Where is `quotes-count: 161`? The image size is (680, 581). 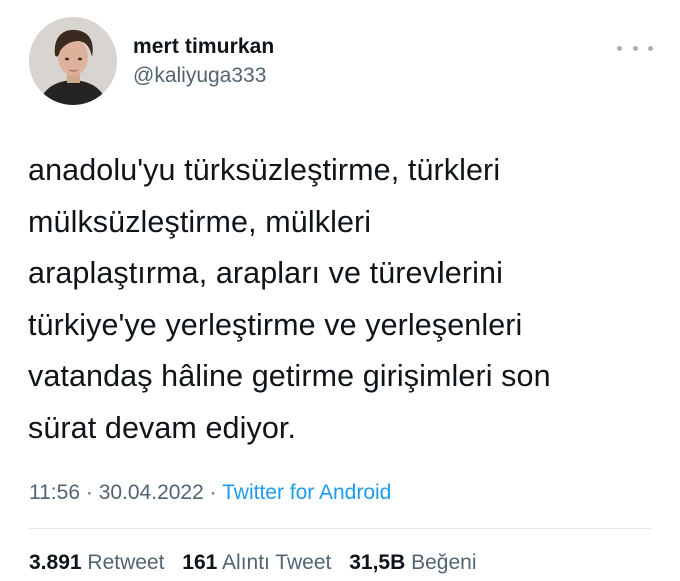 quotes-count: 161 is located at coordinates (200, 562).